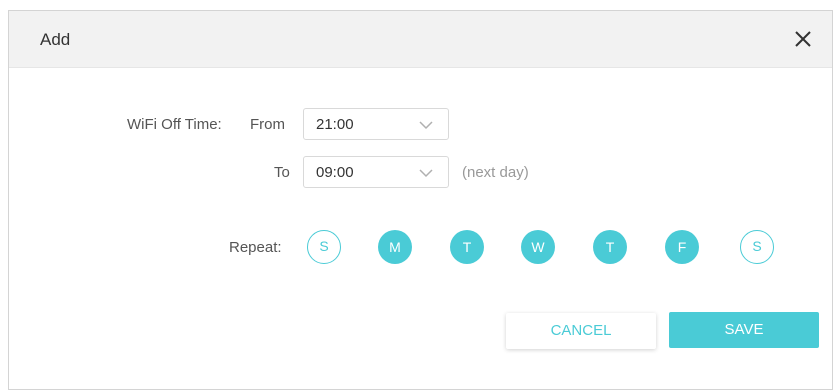 The image size is (835, 392). What do you see at coordinates (744, 330) in the screenshot?
I see `save-button: SAVE` at bounding box center [744, 330].